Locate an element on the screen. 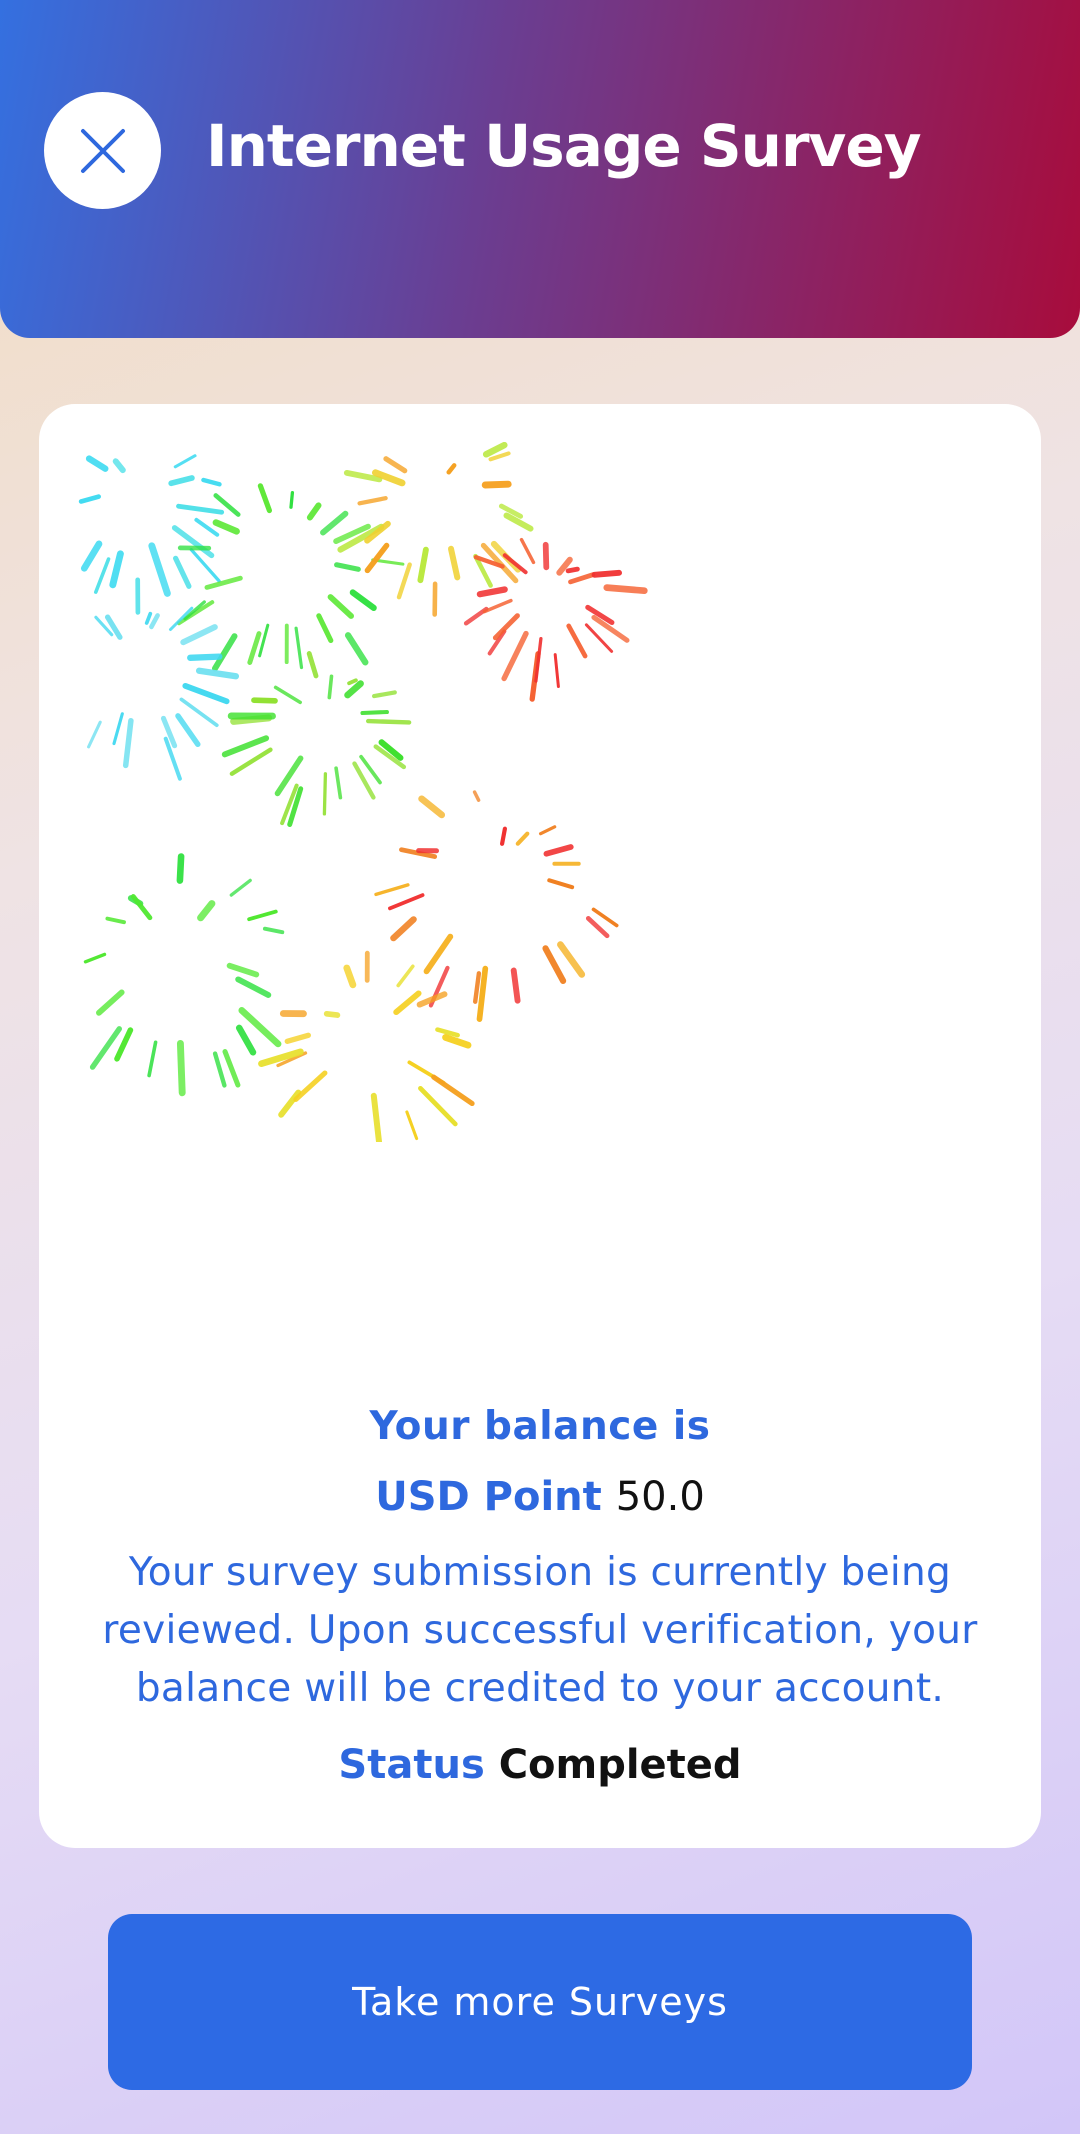  currency-label: USD Point is located at coordinates (488, 1497).